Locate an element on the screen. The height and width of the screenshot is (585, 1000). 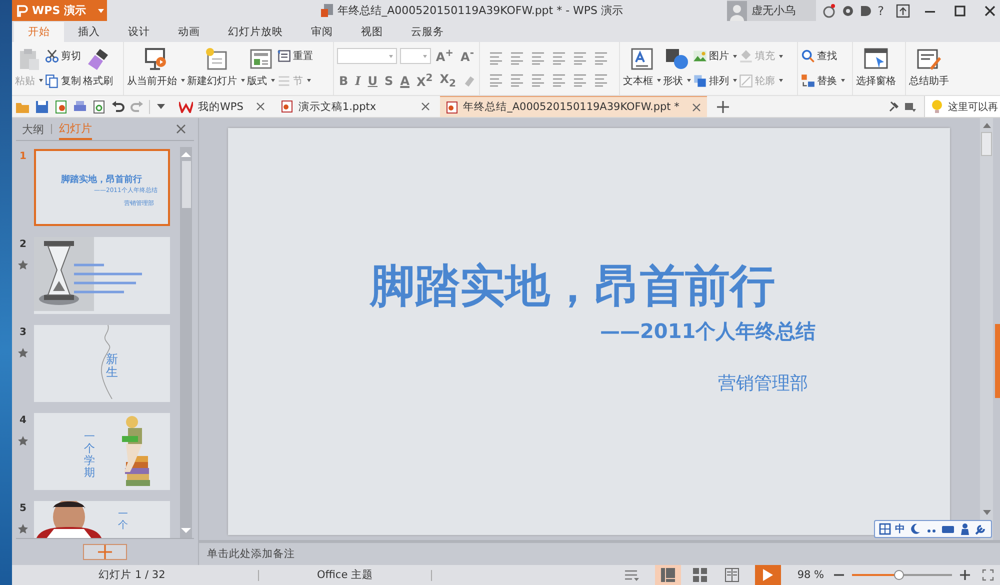
menu-tab: 视图 is located at coordinates (372, 32).